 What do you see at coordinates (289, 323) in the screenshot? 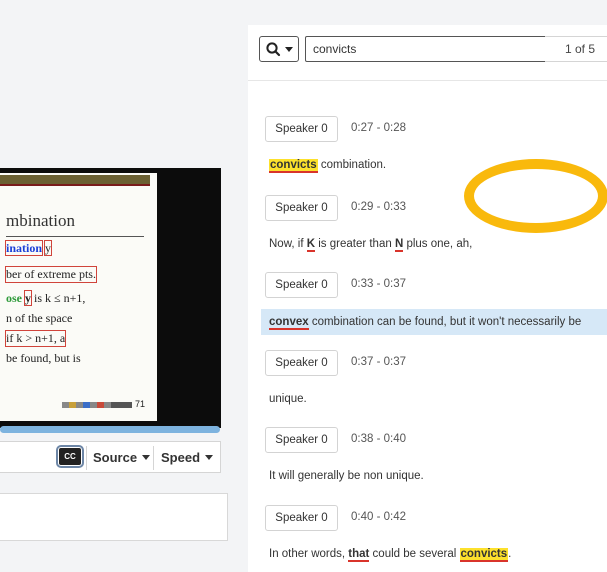
I see `keyword-highlight: convex` at bounding box center [289, 323].